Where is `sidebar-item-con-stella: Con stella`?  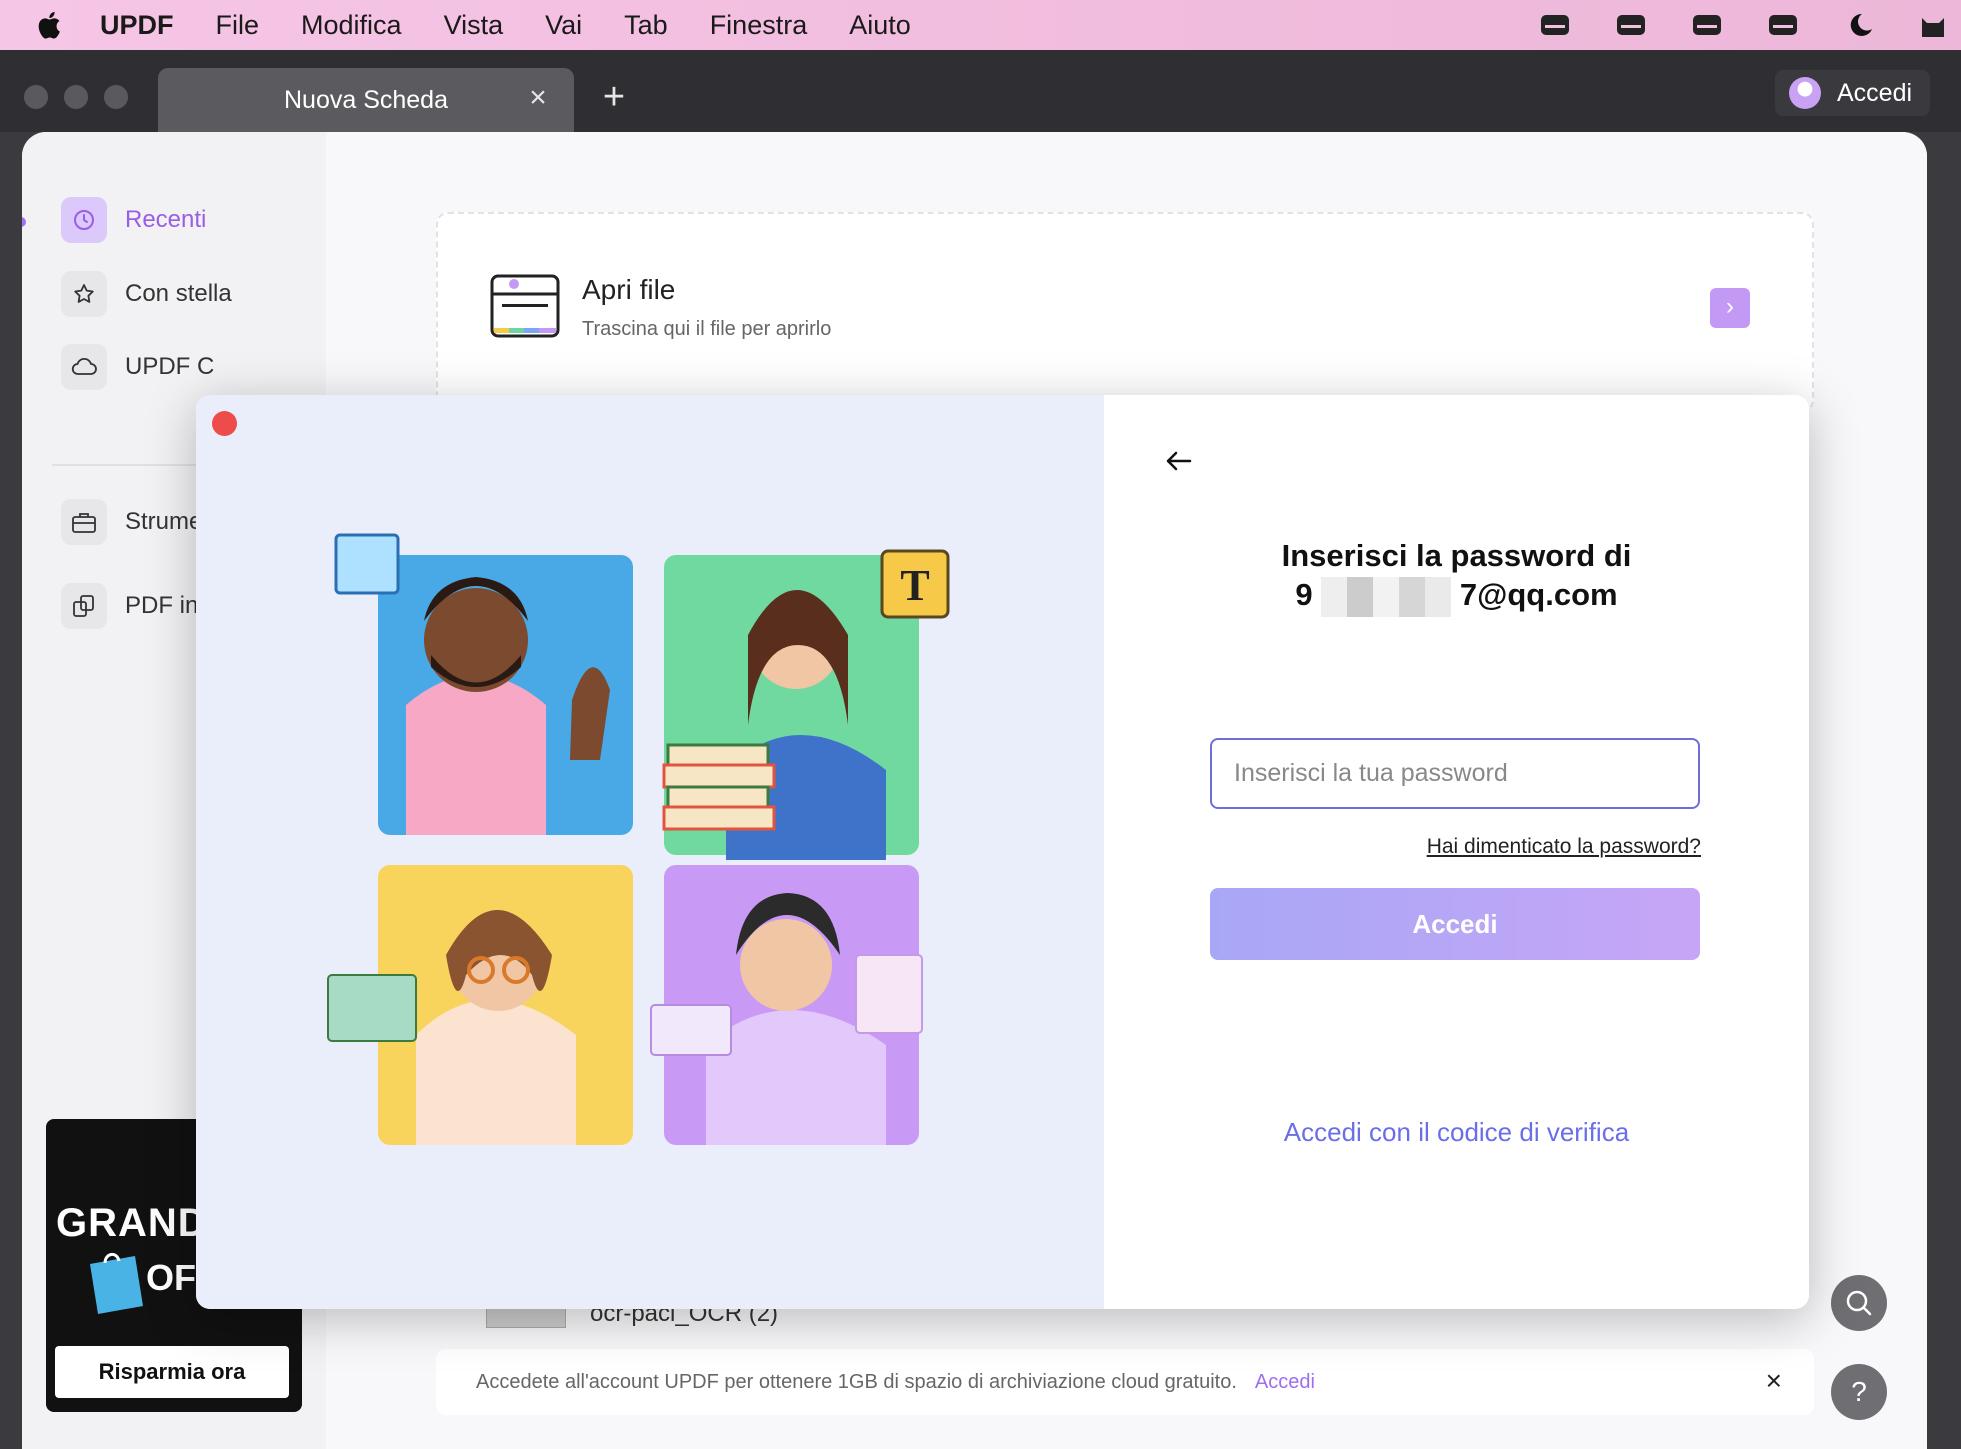 sidebar-item-con-stella: Con stella is located at coordinates (146, 294).